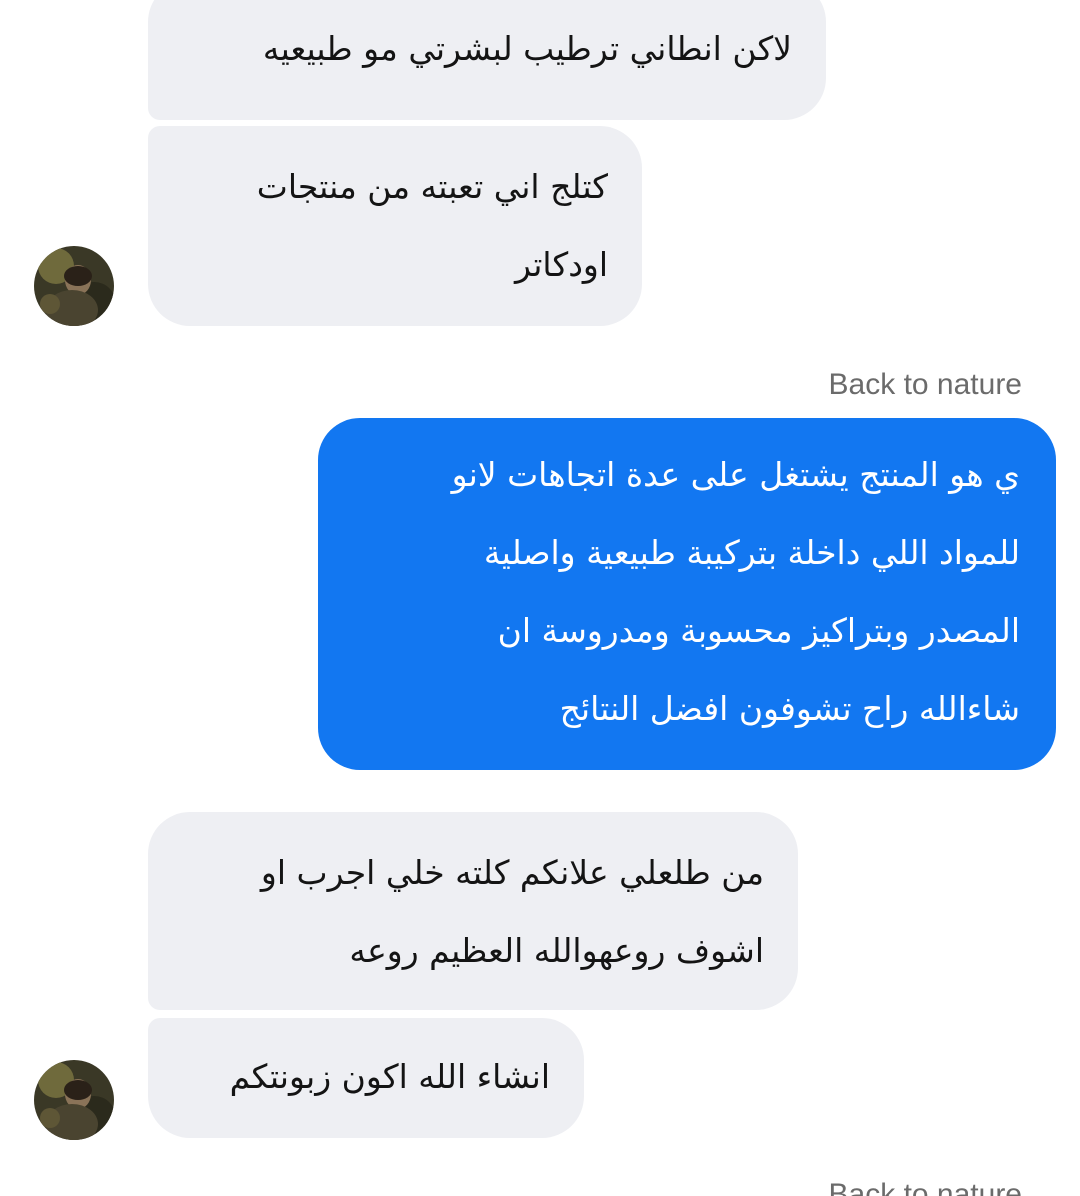 Image resolution: width=1080 pixels, height=1196 pixels. I want to click on incoming-message-bubble: انشاء الله اكون زبونتكم, so click(366, 1078).